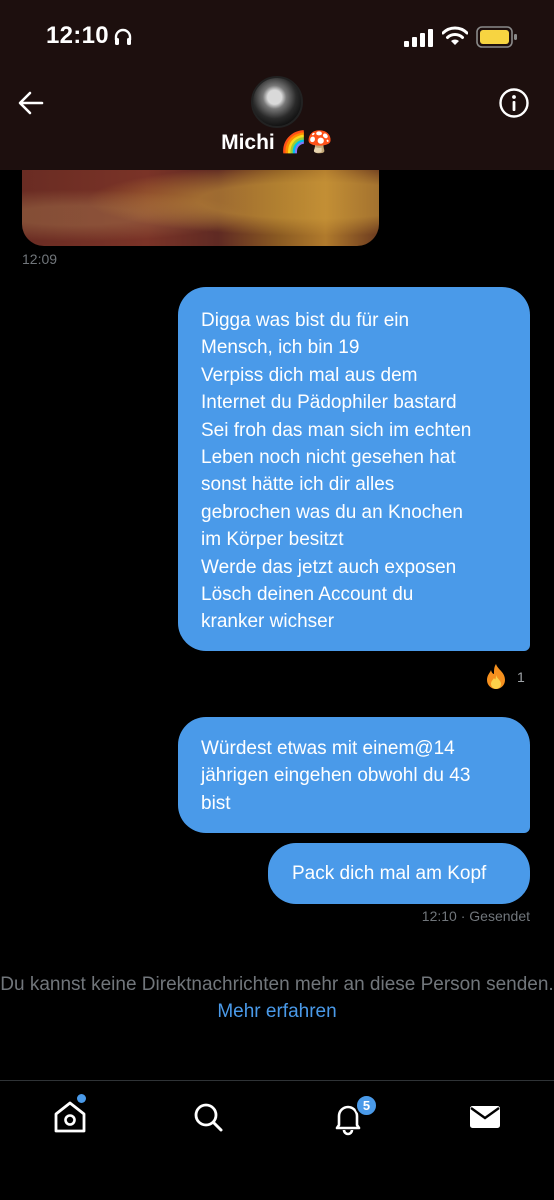 The width and height of the screenshot is (554, 1200). Describe the element at coordinates (208, 1117) in the screenshot. I see `search-icon` at that location.